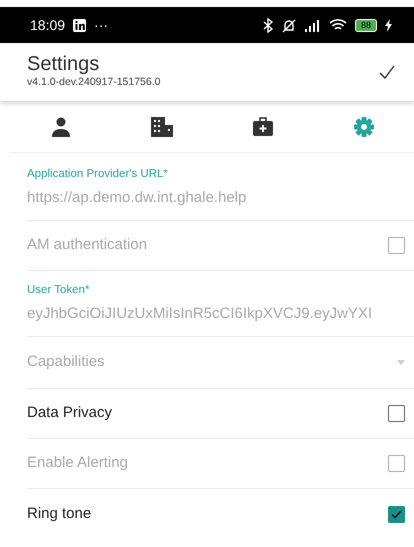  Describe the element at coordinates (388, 25) in the screenshot. I see `charging-icon` at that location.